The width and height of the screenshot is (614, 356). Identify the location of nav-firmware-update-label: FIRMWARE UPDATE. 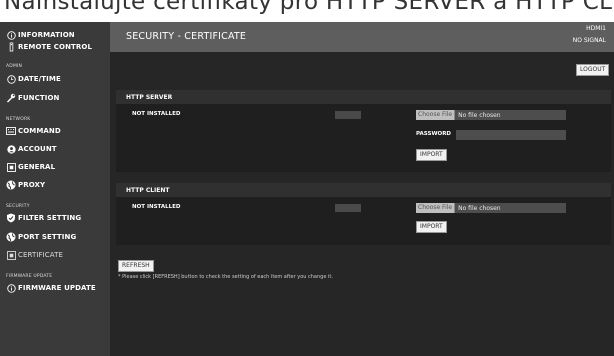
(57, 288).